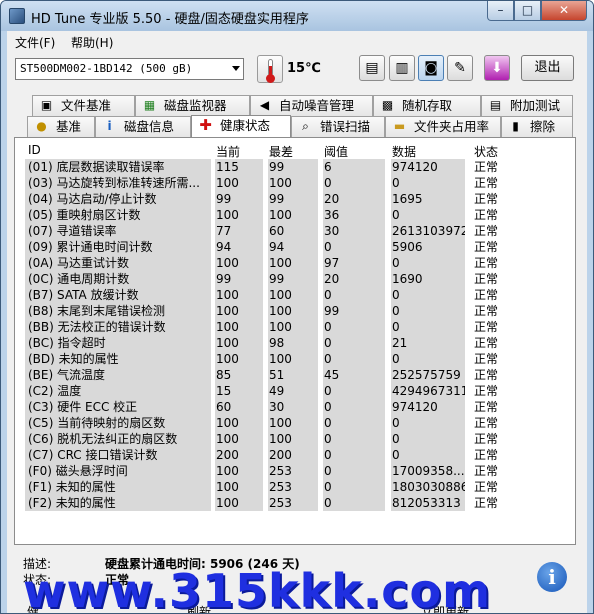 The width and height of the screenshot is (594, 614). I want to click on table-row: (C6) 脱机无法纠正的扇区数 100 100 0 0 正常, so click(295, 439).